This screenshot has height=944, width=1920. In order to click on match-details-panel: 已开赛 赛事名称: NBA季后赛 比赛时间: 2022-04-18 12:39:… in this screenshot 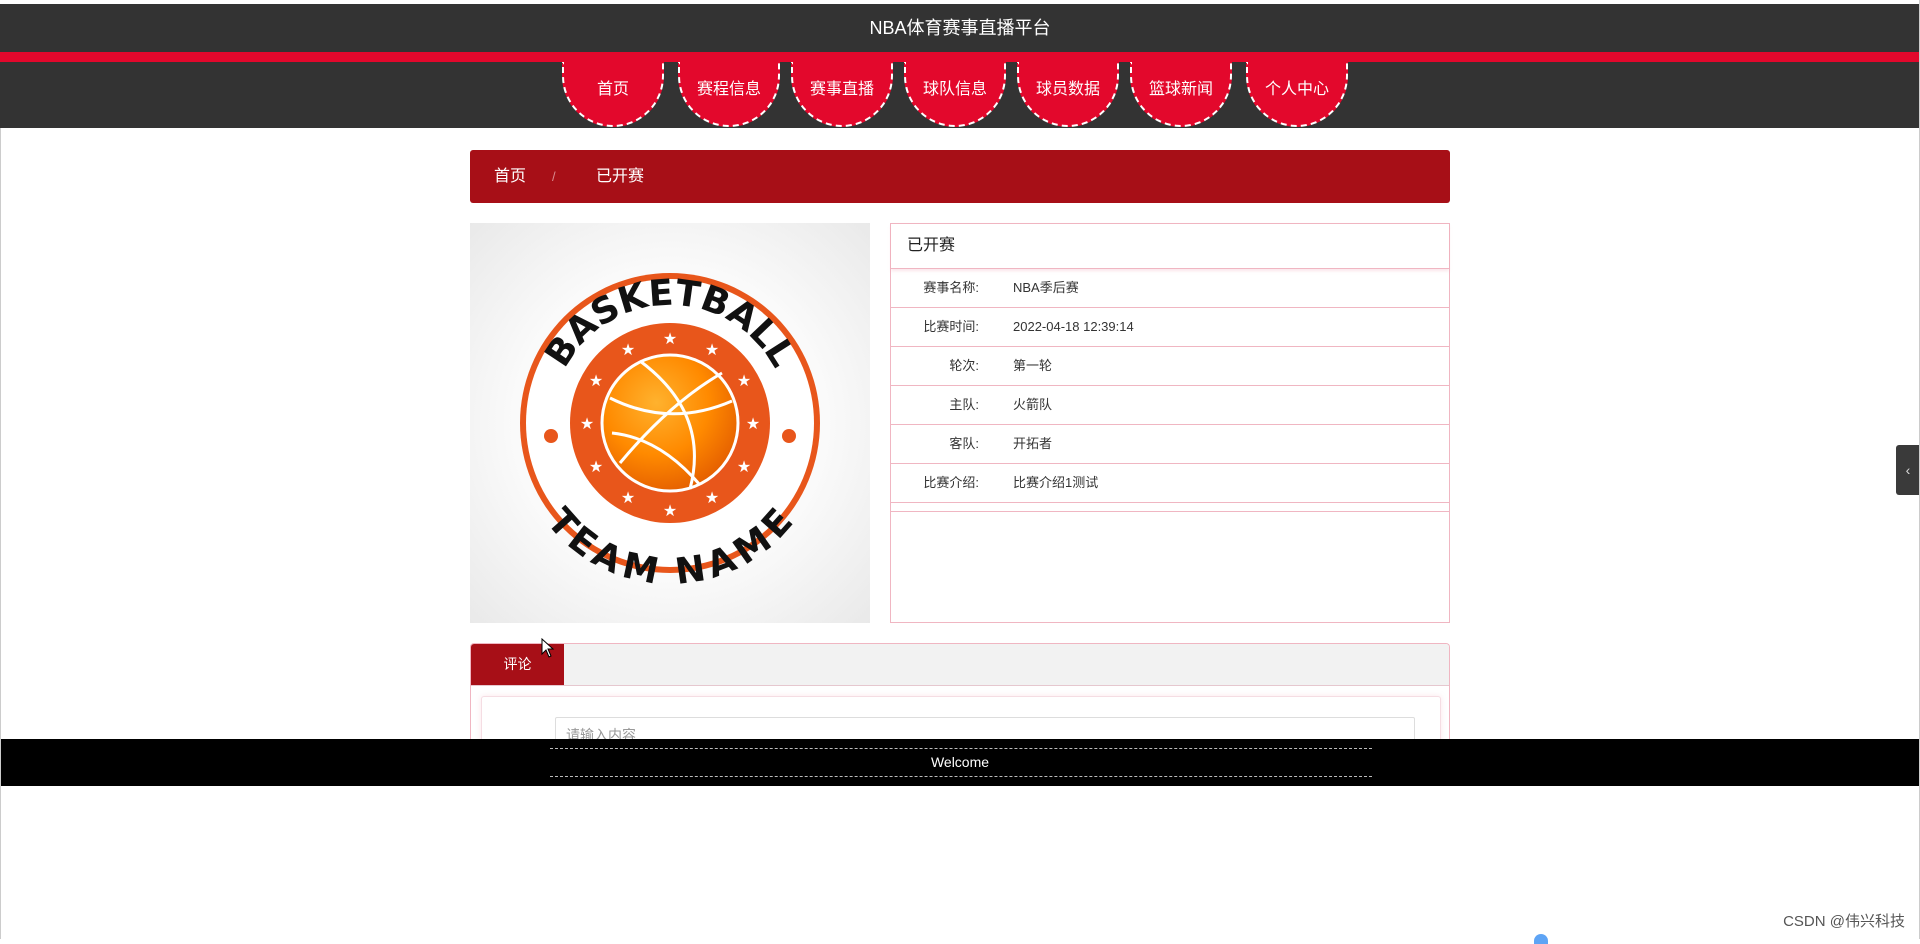, I will do `click(1170, 423)`.